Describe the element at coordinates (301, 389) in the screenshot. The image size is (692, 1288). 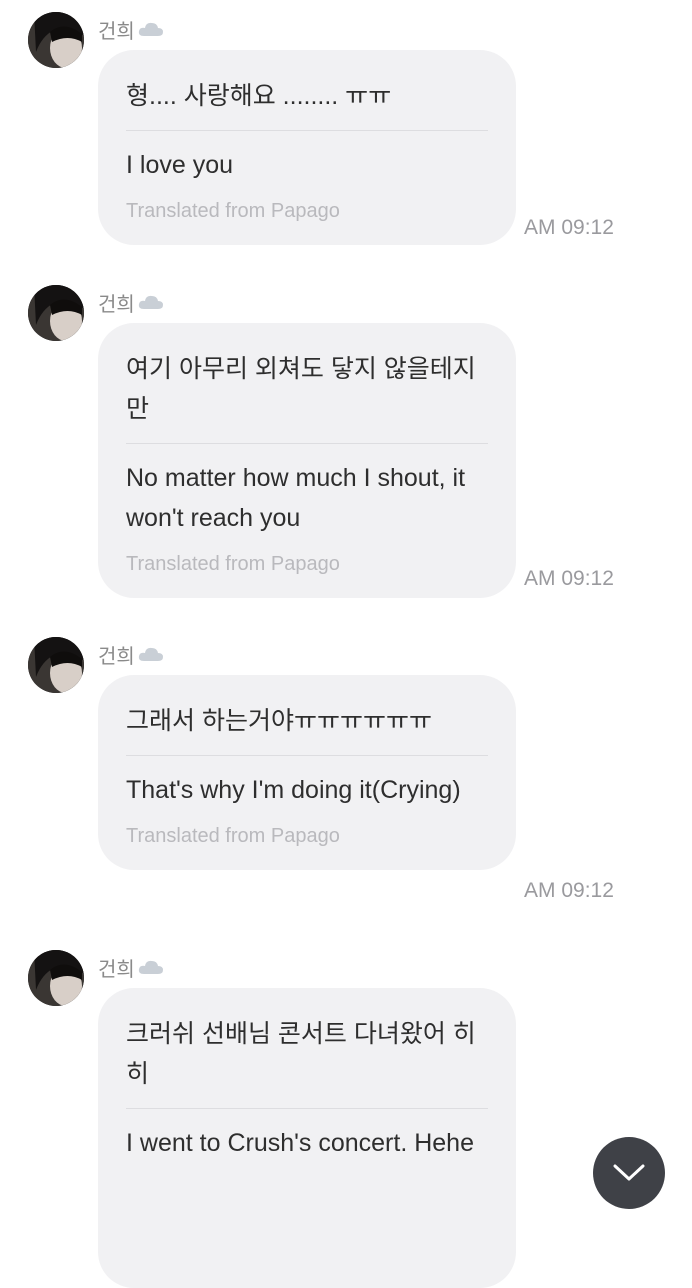
I see `original-text: 여기 아무리 외쳐도 닿지 않을테지만` at that location.